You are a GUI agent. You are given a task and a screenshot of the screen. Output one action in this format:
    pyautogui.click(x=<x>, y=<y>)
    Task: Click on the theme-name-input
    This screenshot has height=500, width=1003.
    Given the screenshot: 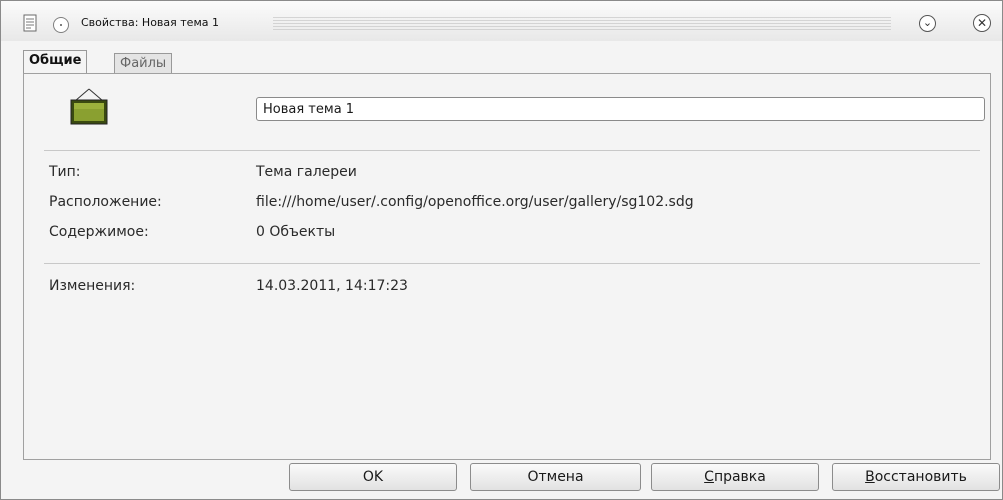 What is the action you would take?
    pyautogui.click(x=620, y=109)
    